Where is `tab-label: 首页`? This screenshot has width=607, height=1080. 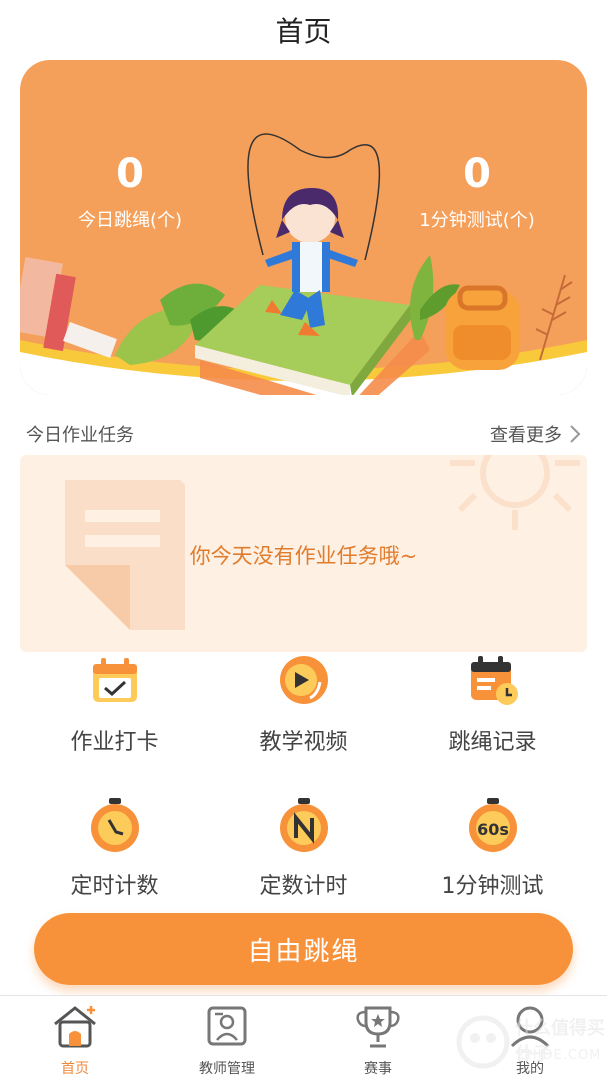 tab-label: 首页 is located at coordinates (75, 1069).